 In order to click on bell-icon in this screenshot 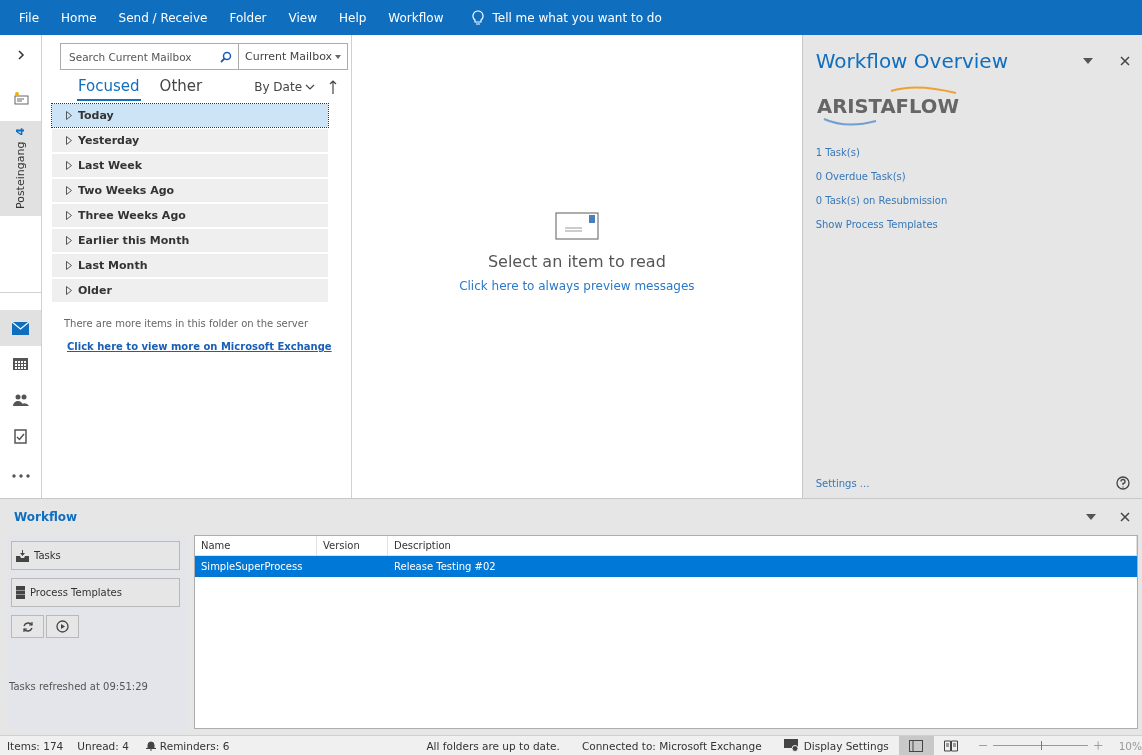, I will do `click(150, 745)`.